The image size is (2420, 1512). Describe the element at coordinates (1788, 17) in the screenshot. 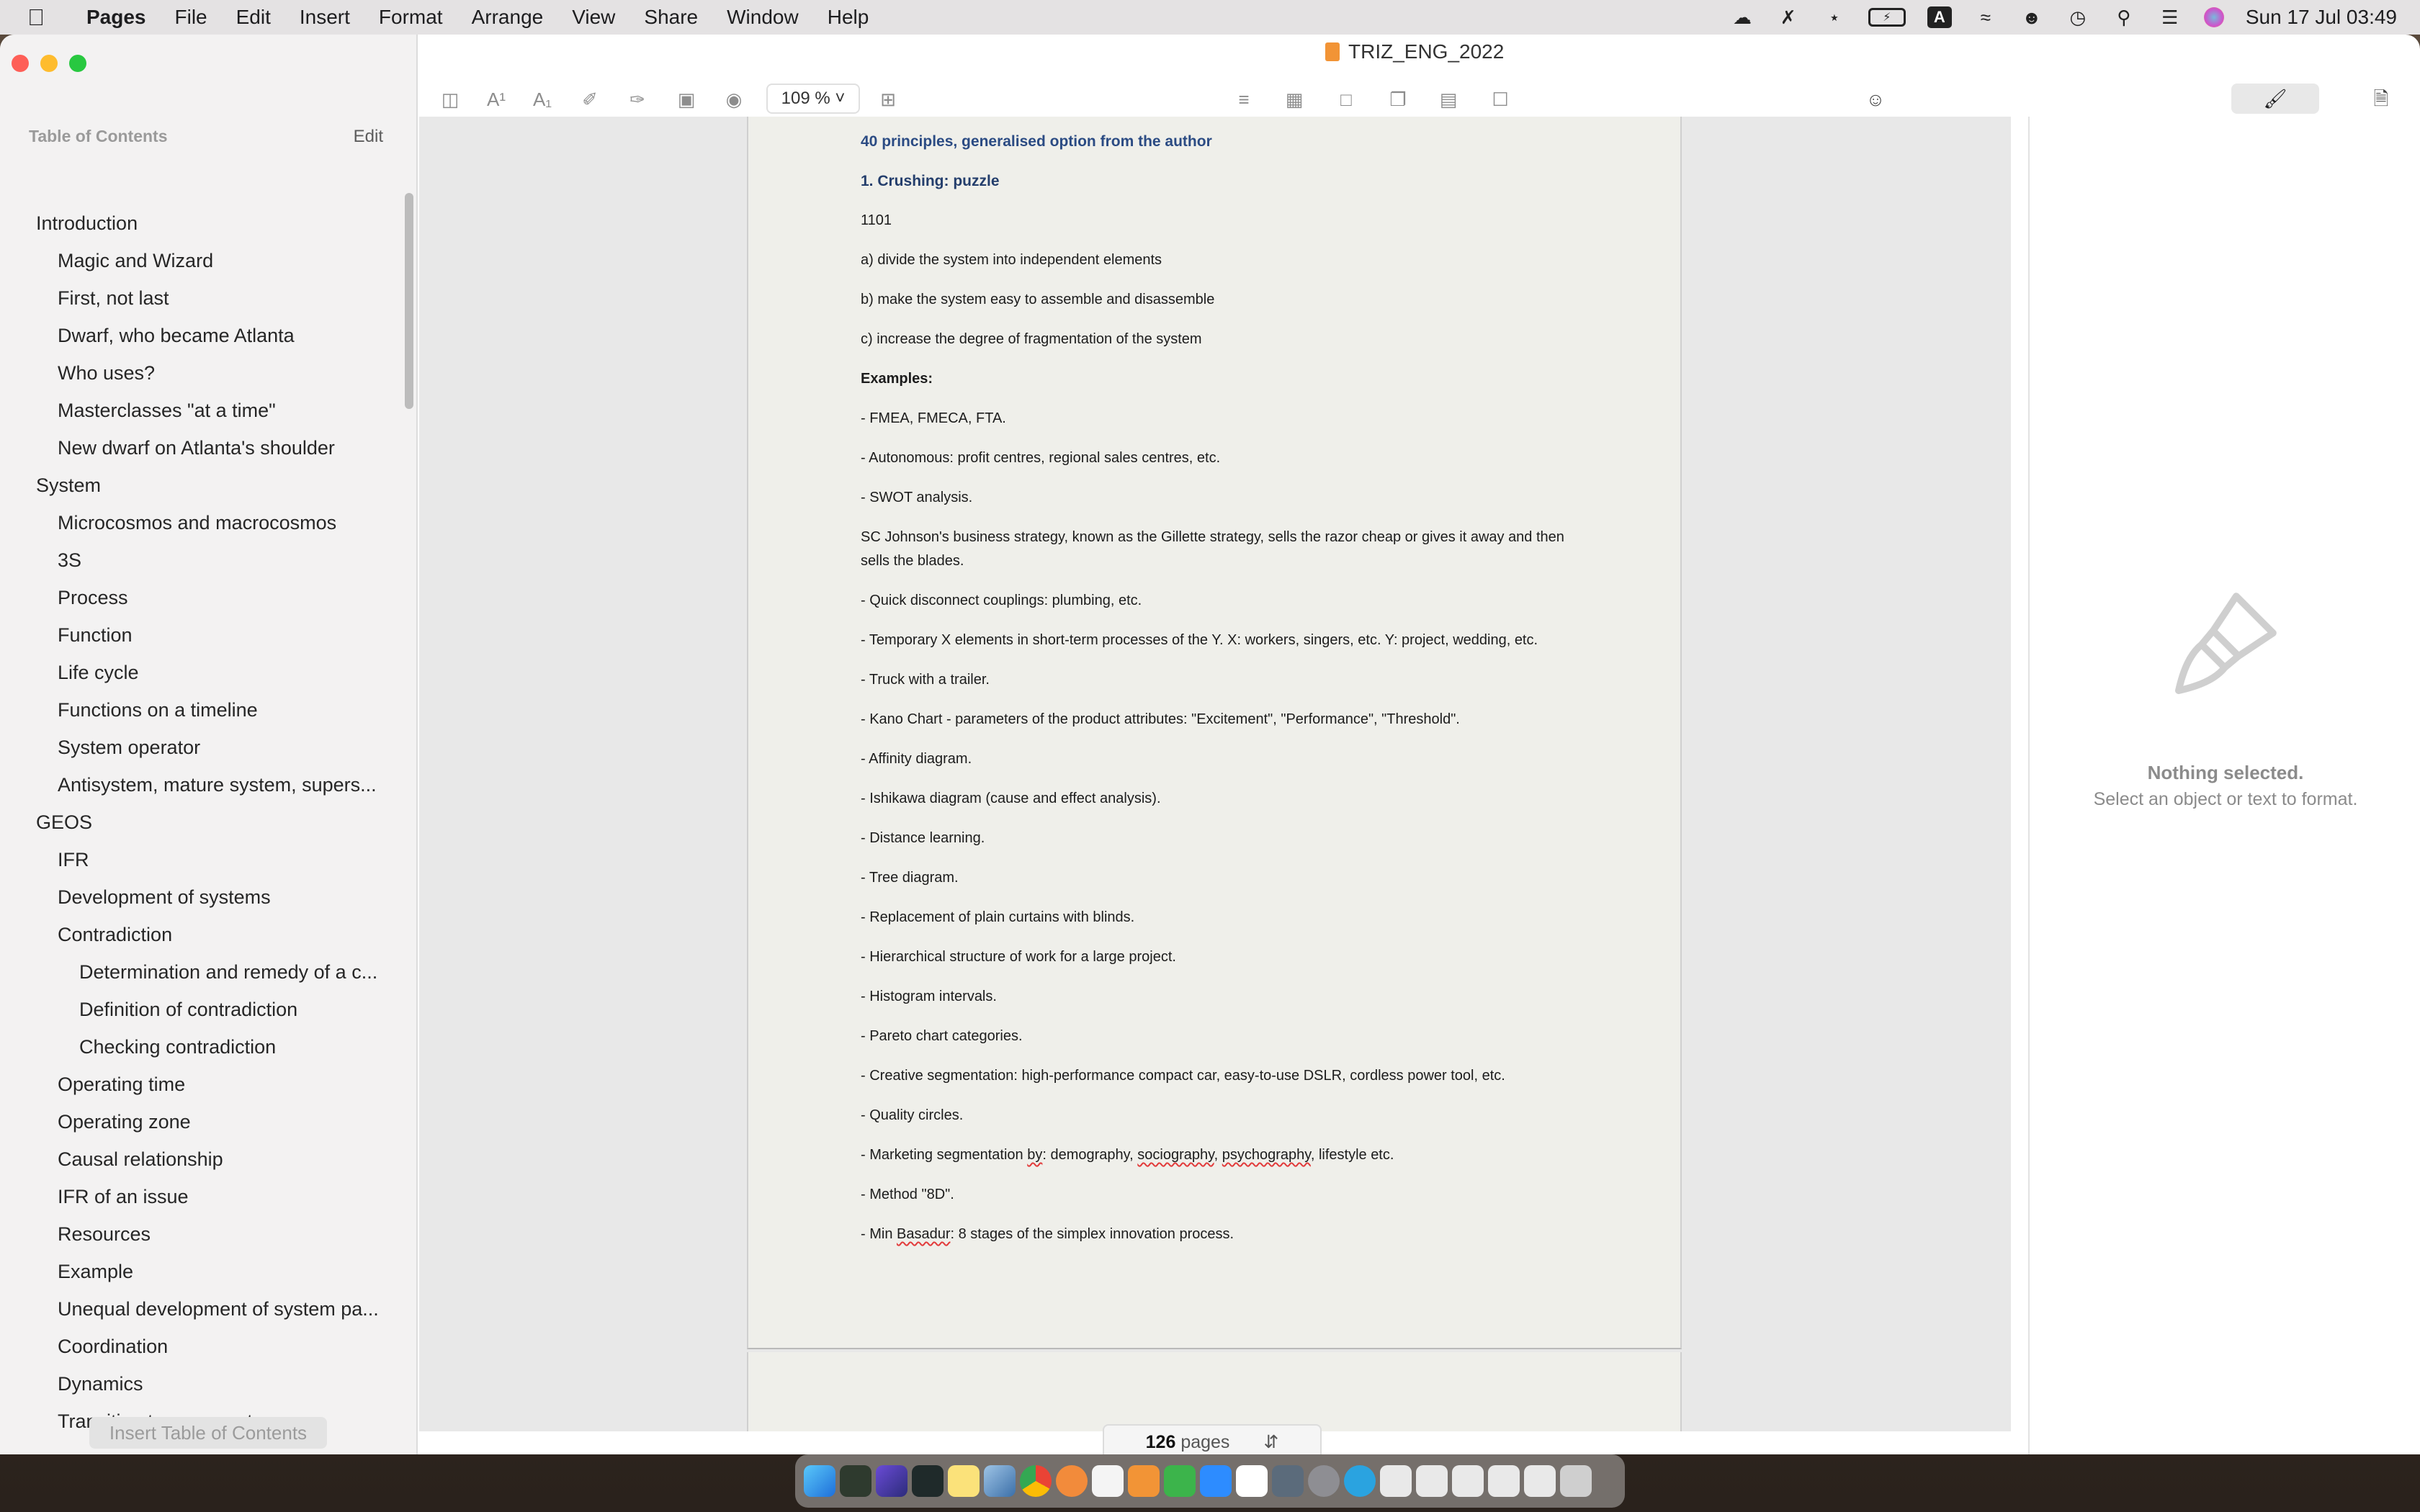

I see `mute-icon: ✗` at that location.